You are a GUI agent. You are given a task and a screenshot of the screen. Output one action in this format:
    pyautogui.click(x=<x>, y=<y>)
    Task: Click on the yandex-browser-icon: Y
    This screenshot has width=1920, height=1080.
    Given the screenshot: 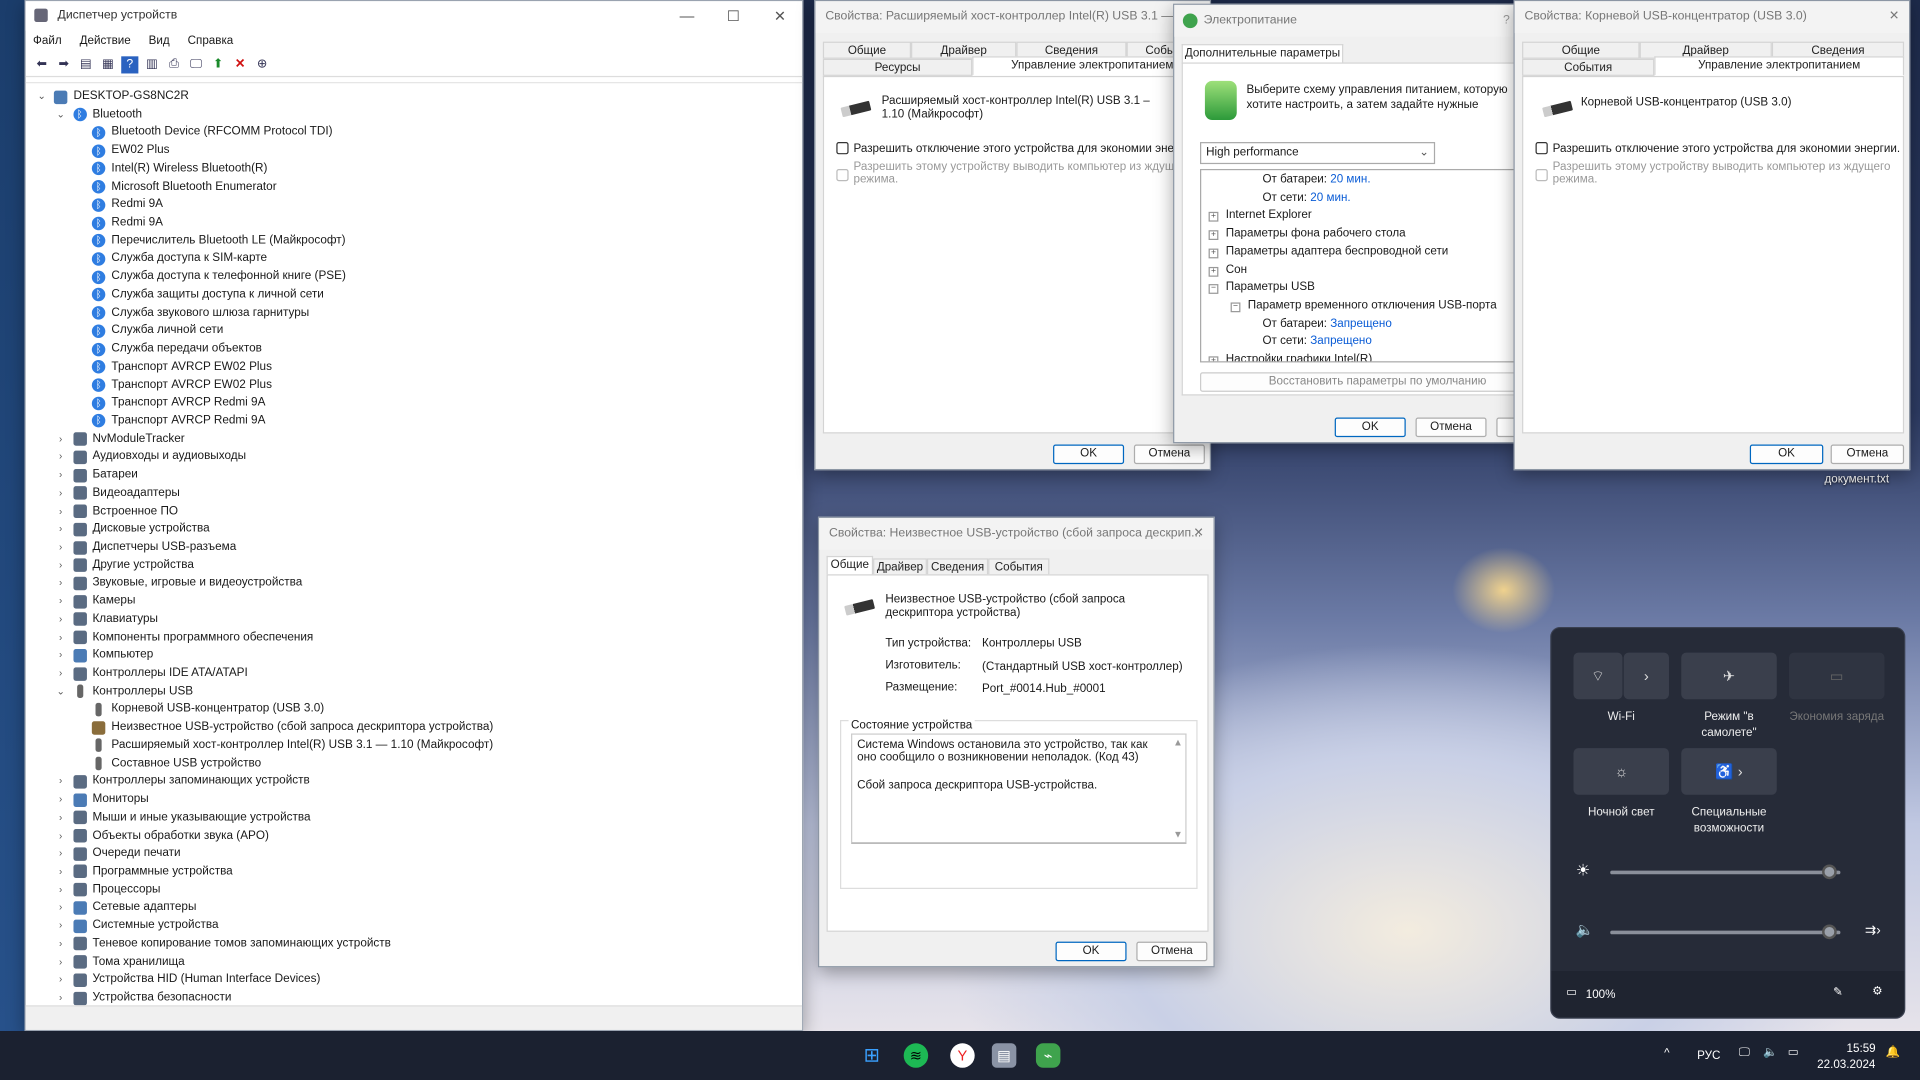 What is the action you would take?
    pyautogui.click(x=962, y=1055)
    